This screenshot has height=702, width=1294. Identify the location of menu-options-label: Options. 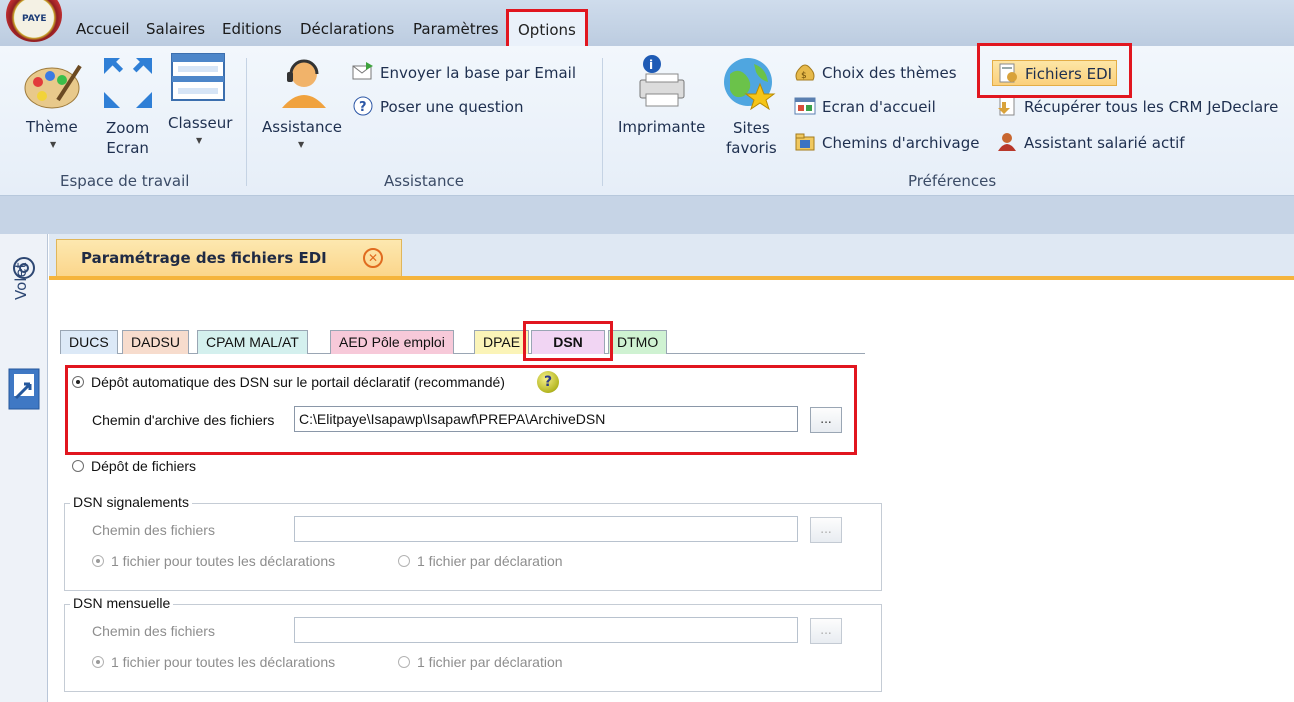
(547, 30).